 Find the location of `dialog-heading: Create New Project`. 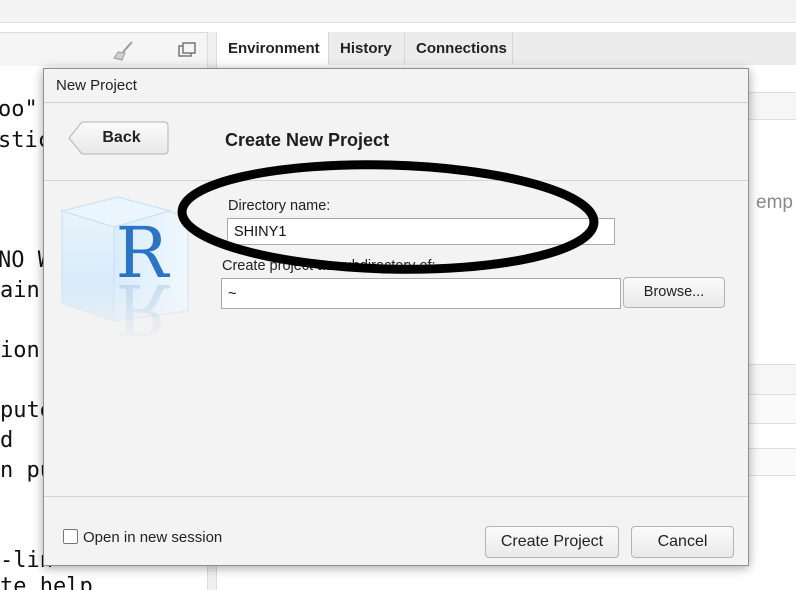

dialog-heading: Create New Project is located at coordinates (307, 140).